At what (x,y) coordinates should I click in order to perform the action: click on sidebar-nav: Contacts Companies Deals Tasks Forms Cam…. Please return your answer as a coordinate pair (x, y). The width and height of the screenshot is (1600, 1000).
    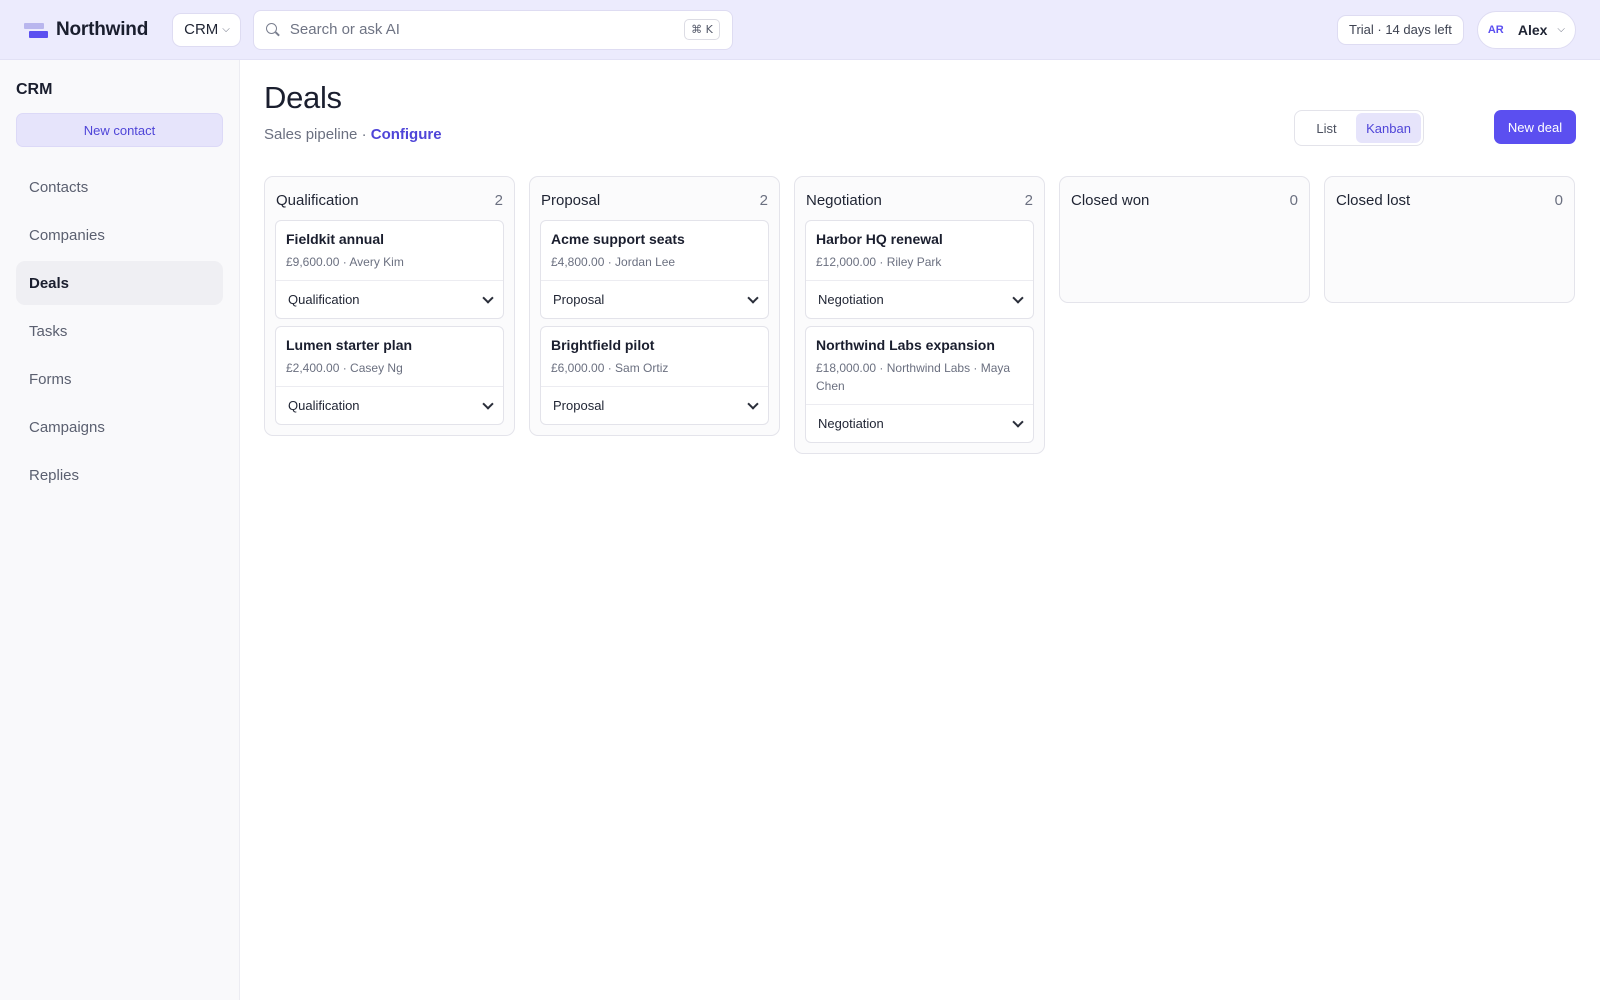
    Looking at the image, I should click on (119, 331).